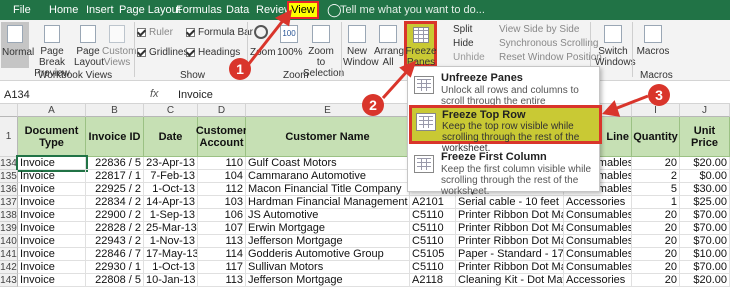 The width and height of the screenshot is (730, 287). What do you see at coordinates (659, 95) in the screenshot?
I see `step-badge-3: 3` at bounding box center [659, 95].